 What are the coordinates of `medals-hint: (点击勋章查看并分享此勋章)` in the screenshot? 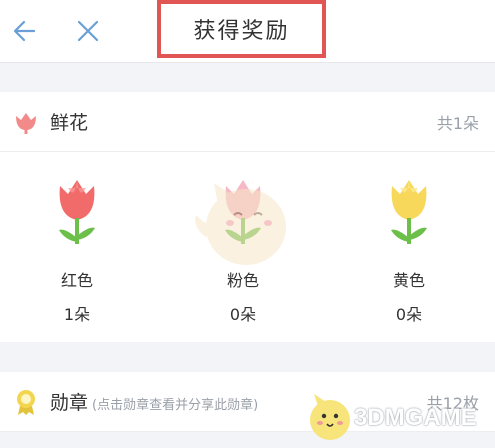 It's located at (175, 405).